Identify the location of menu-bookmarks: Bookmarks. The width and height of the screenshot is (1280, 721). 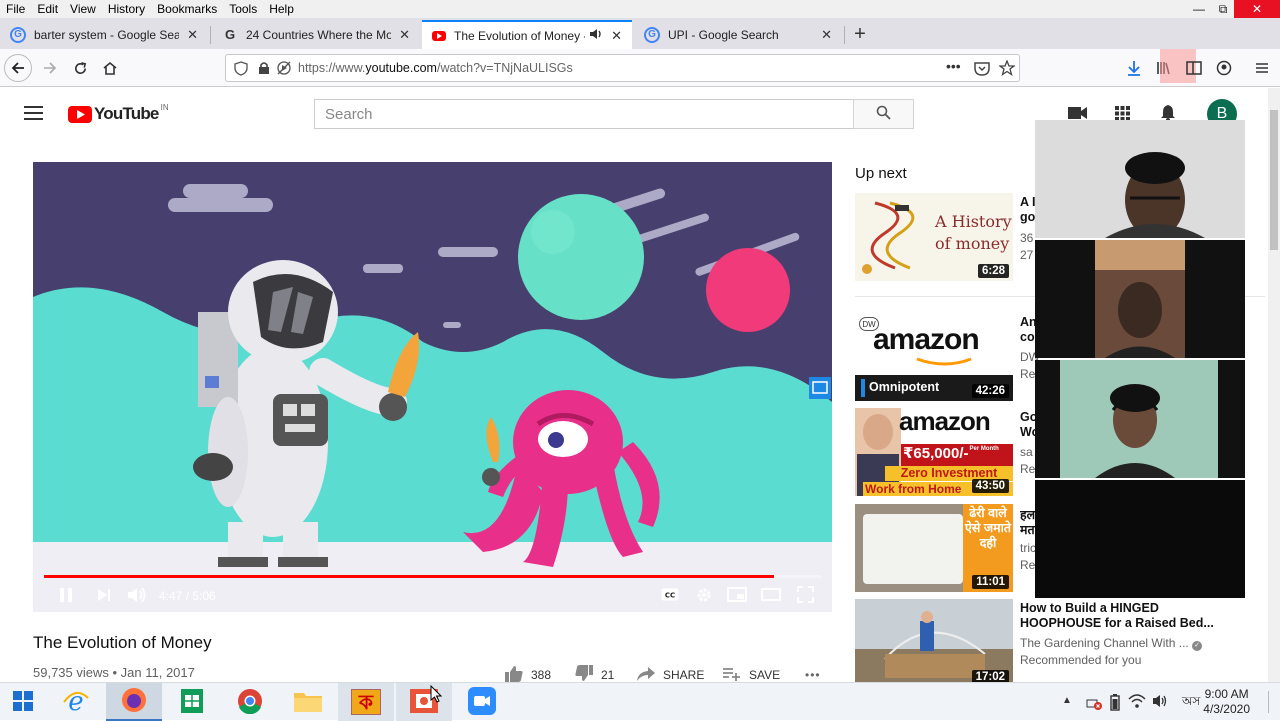
(187, 9).